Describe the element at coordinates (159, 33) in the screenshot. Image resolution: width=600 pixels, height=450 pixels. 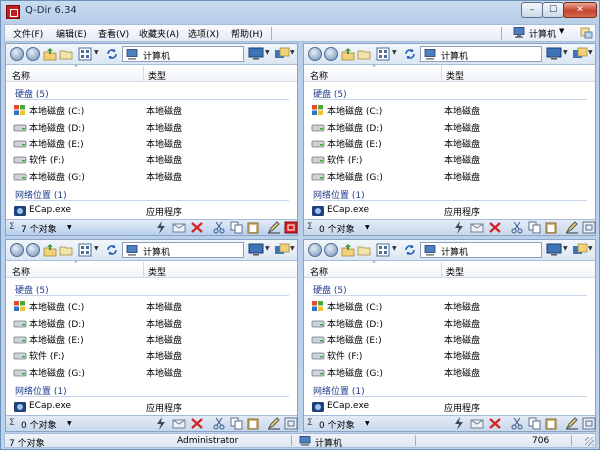
I see `menu-favorites: 收藏夹(A)` at that location.